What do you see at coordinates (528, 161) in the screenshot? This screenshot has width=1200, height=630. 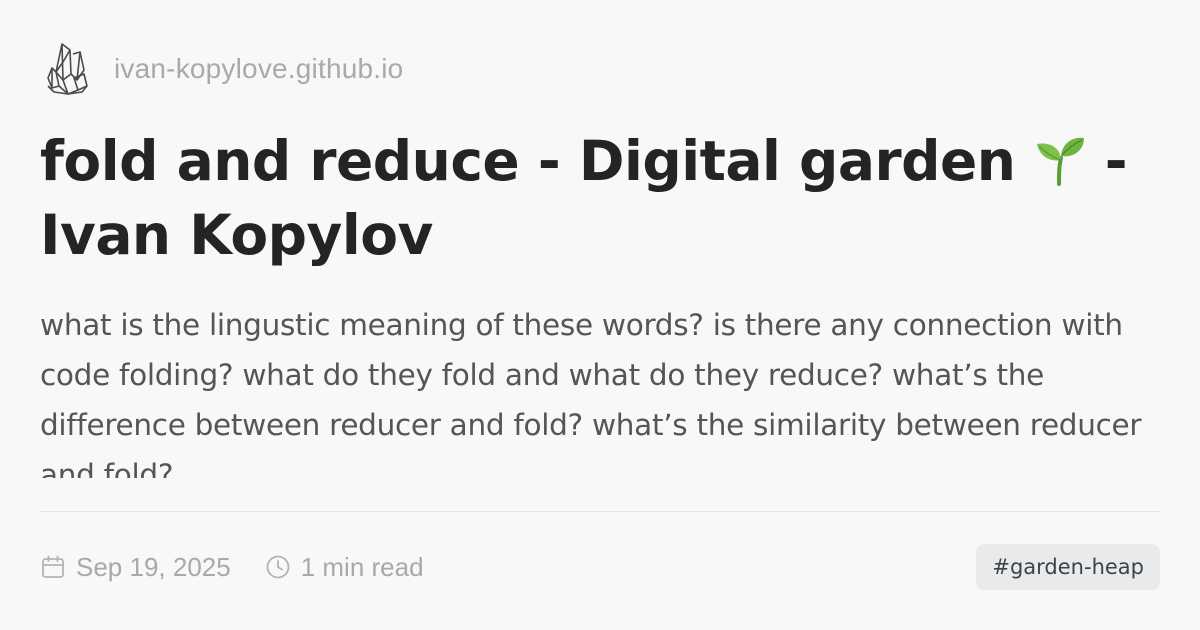 I see `title-text: fold and reduce - Digital garden` at bounding box center [528, 161].